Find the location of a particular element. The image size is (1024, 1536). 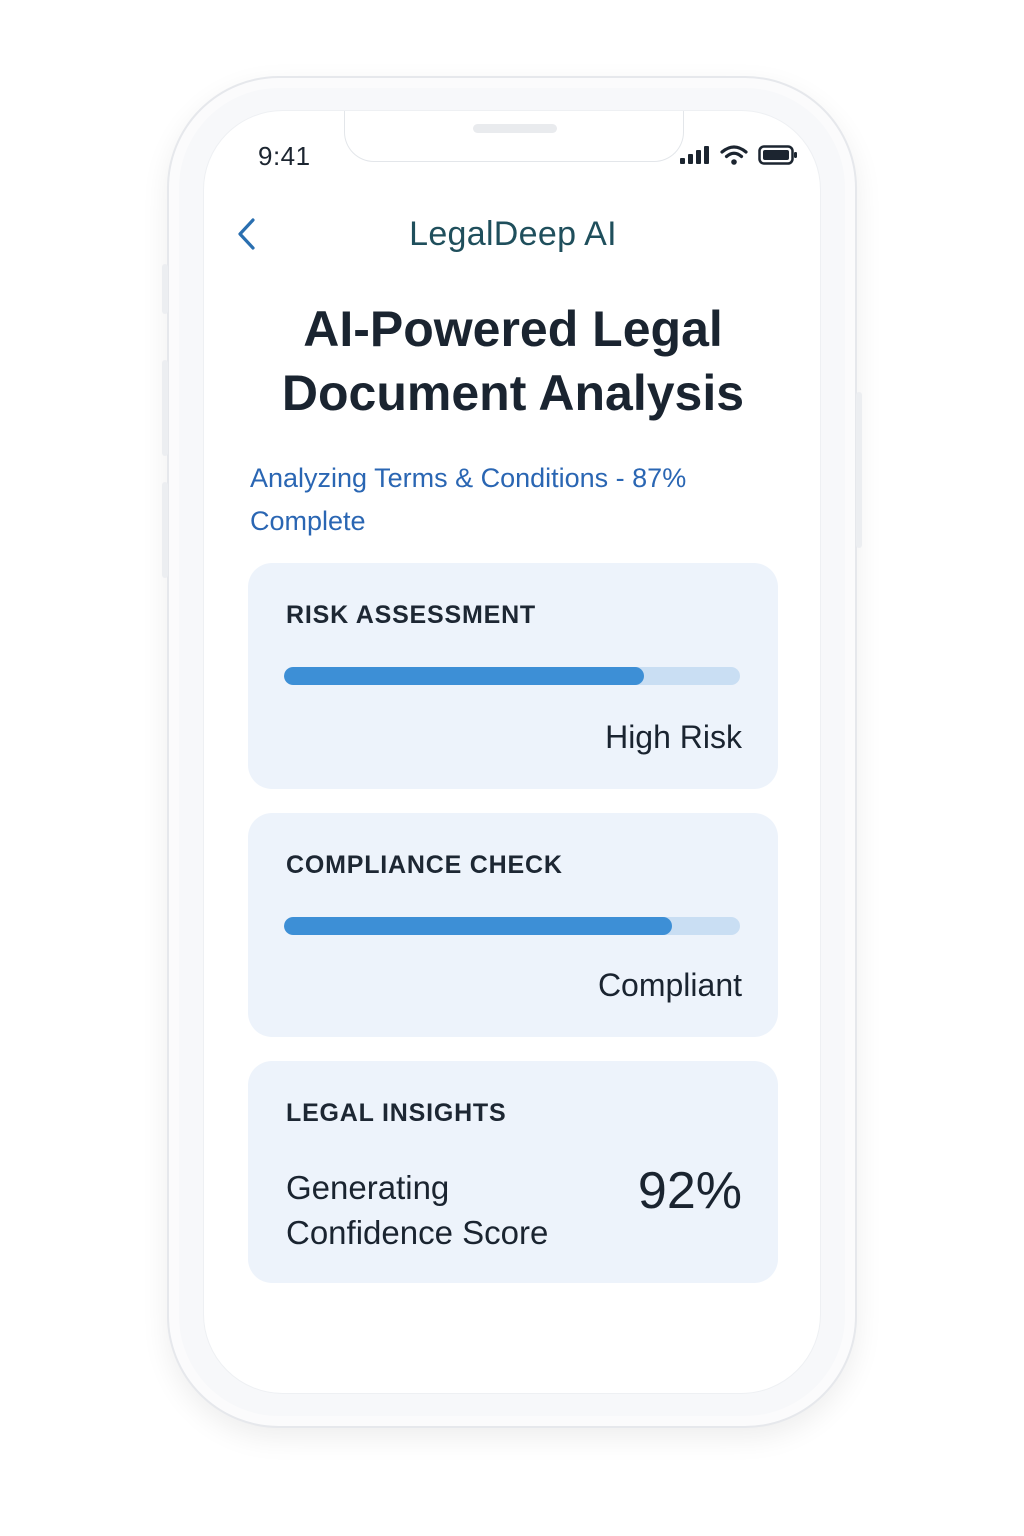

status-icons is located at coordinates (739, 157).